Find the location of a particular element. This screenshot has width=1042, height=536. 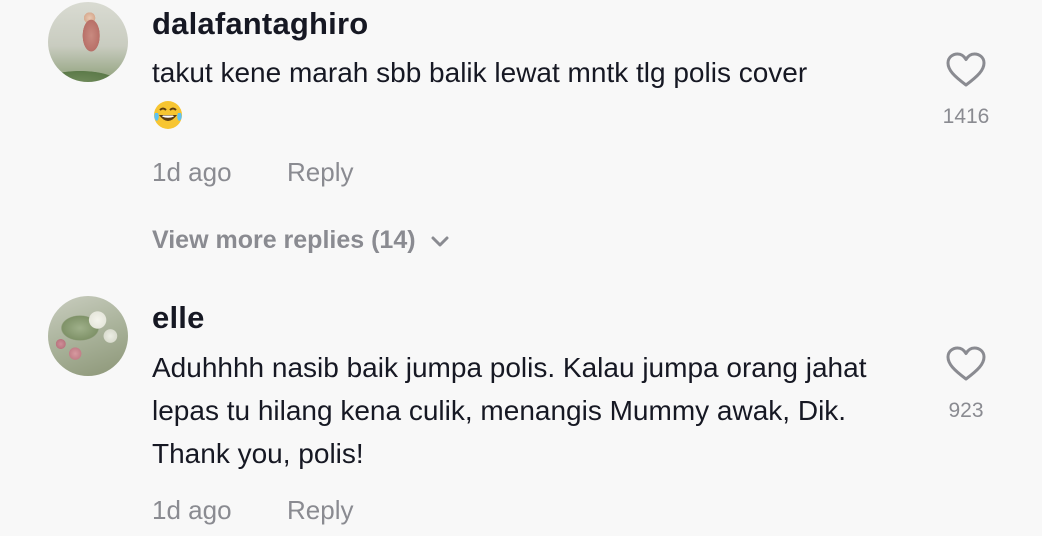

view-more-replies-button: View more replies (14) is located at coordinates (301, 240).